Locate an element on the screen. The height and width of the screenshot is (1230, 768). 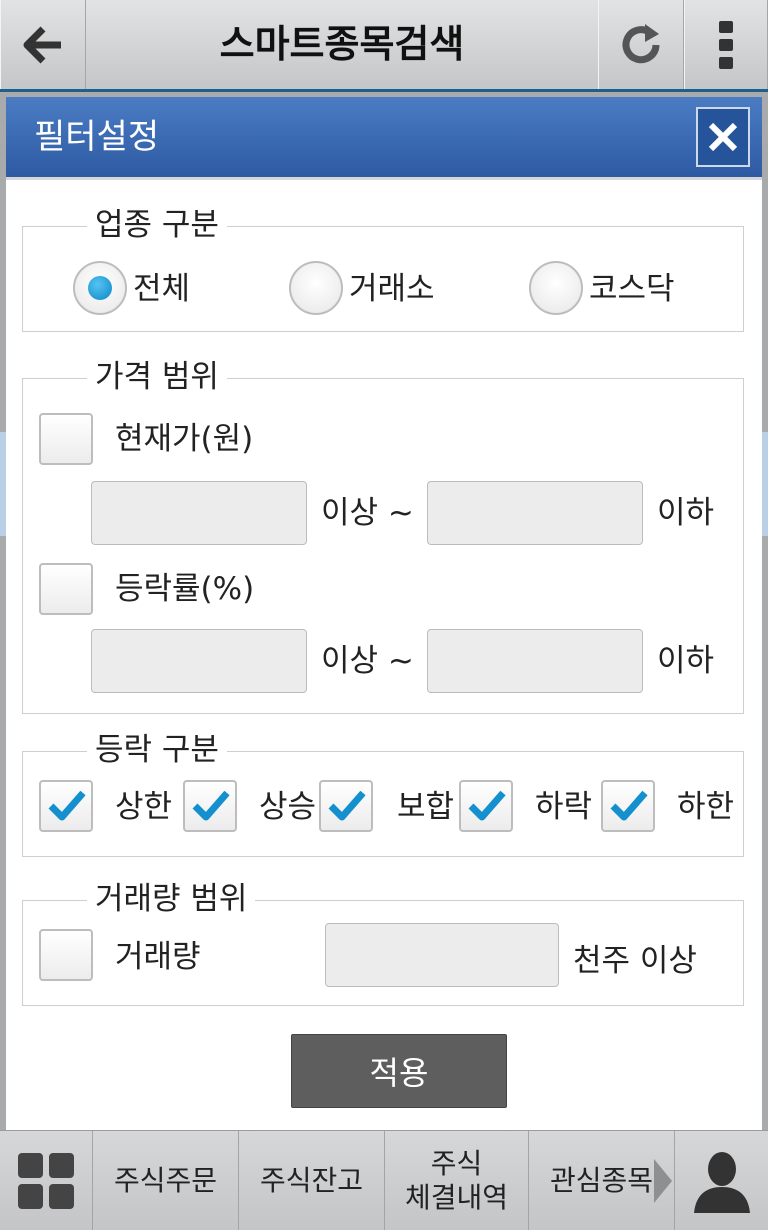
flat-checkbox is located at coordinates (346, 806).